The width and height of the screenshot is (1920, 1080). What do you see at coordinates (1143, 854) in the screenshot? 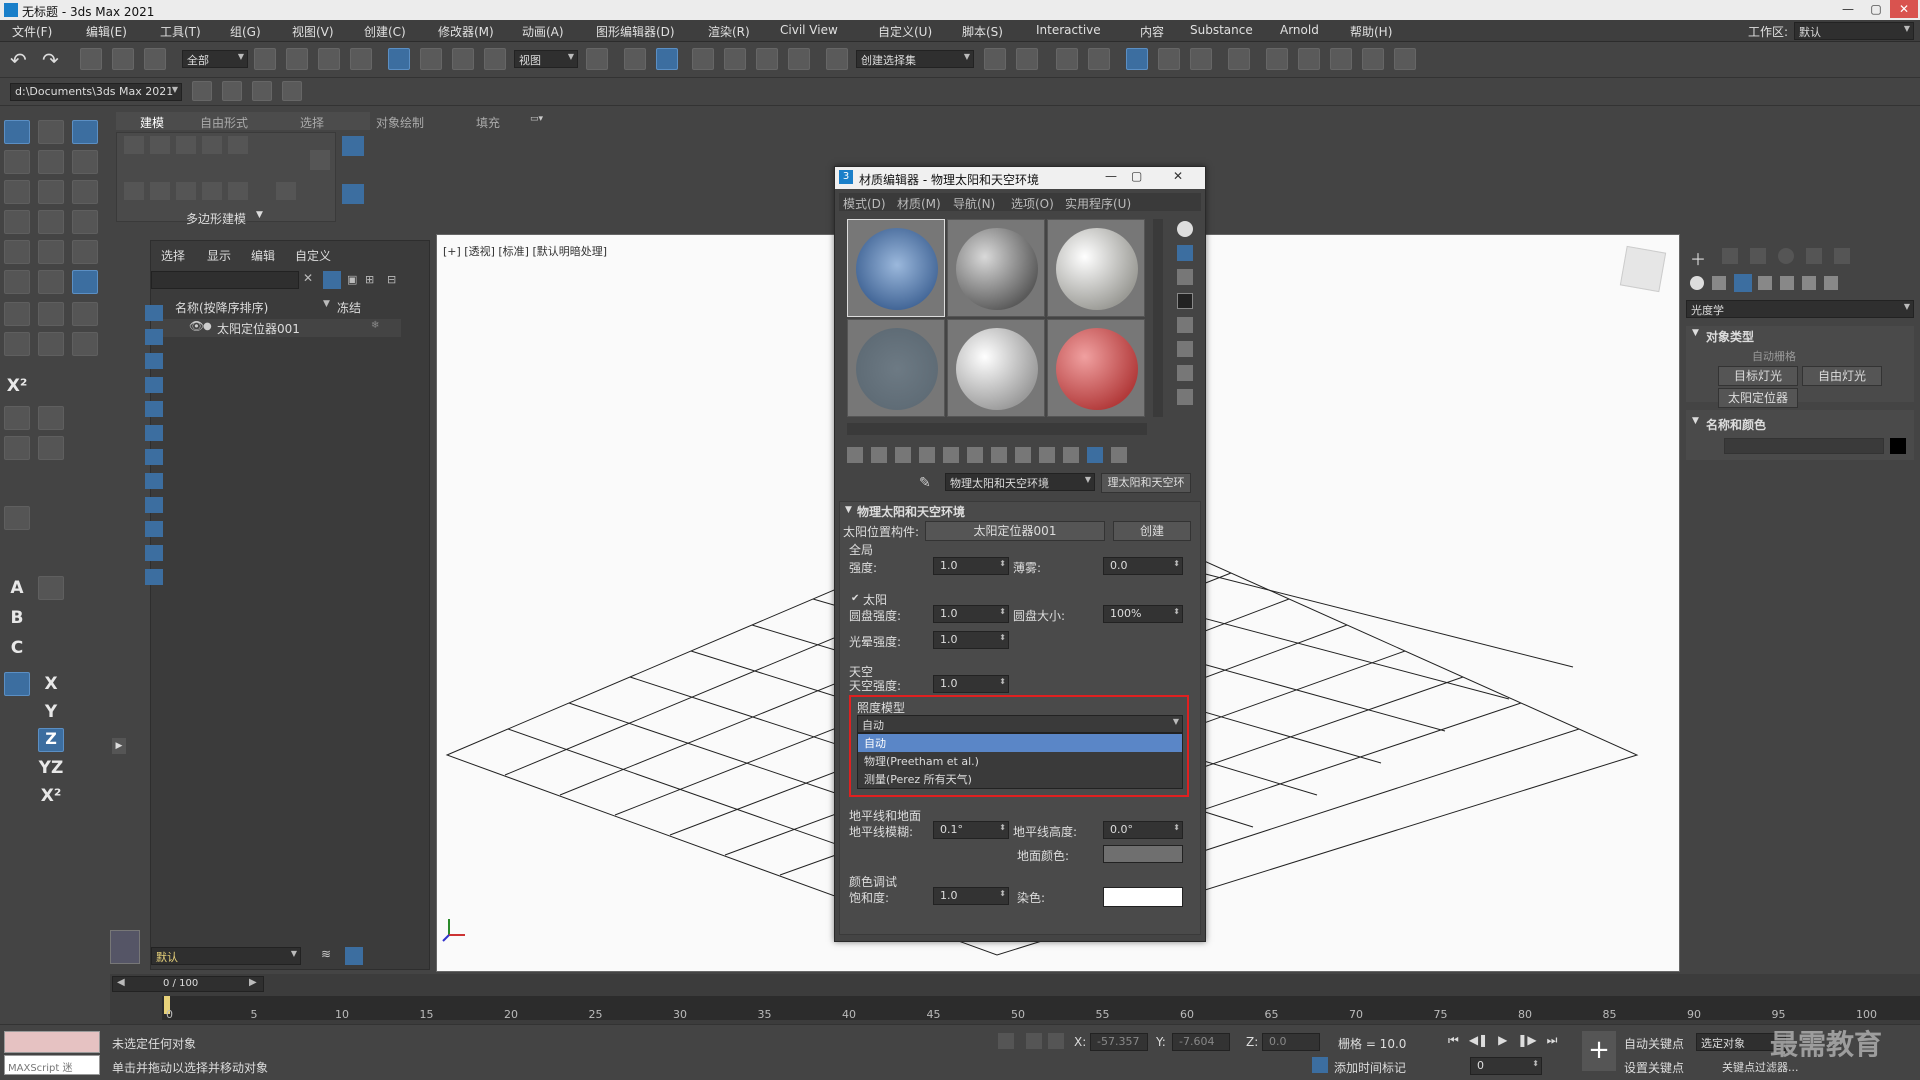
I see `ground-color-swatch` at bounding box center [1143, 854].